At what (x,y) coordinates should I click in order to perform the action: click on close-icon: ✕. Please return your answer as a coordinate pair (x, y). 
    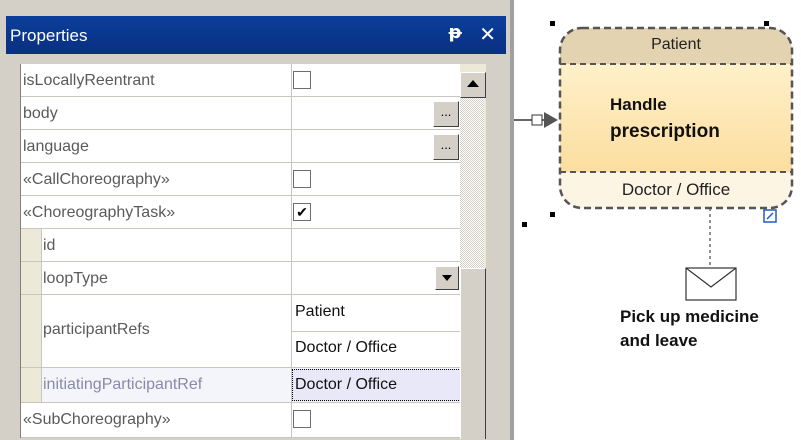
    Looking at the image, I should click on (487, 34).